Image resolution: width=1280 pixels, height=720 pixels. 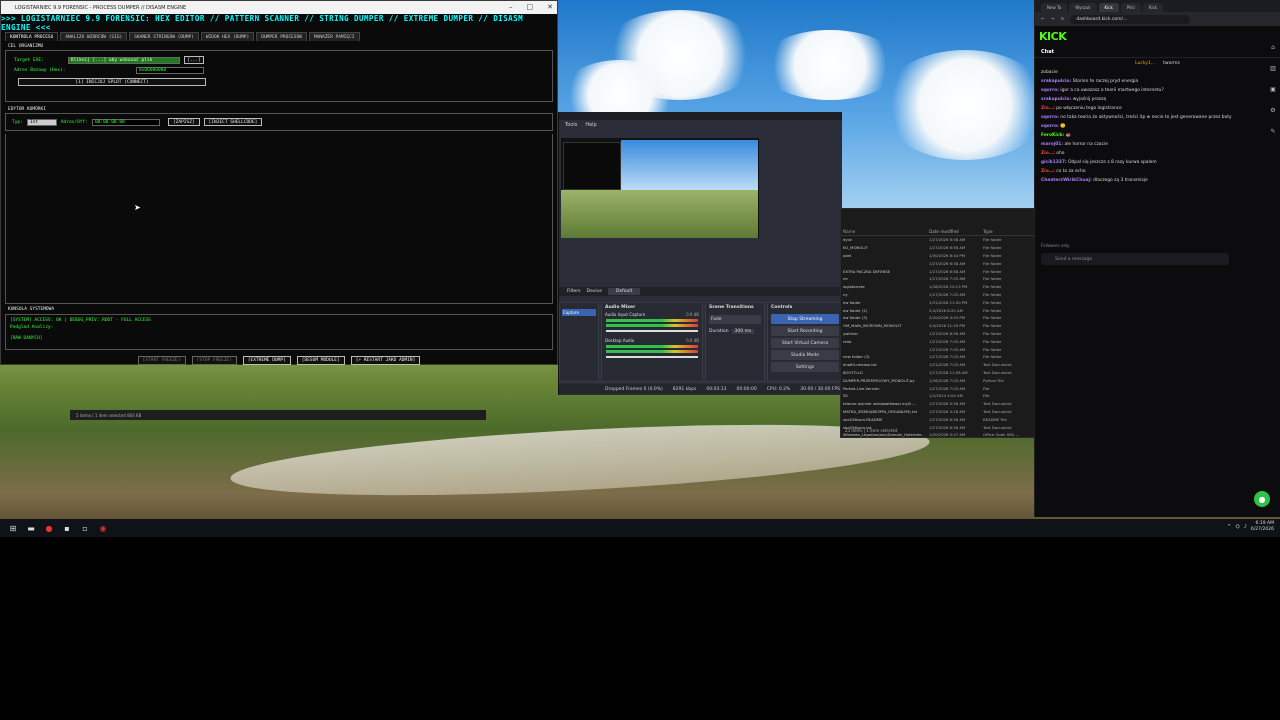 I want to click on chat-username: gicik1337:, so click(x=1054, y=162).